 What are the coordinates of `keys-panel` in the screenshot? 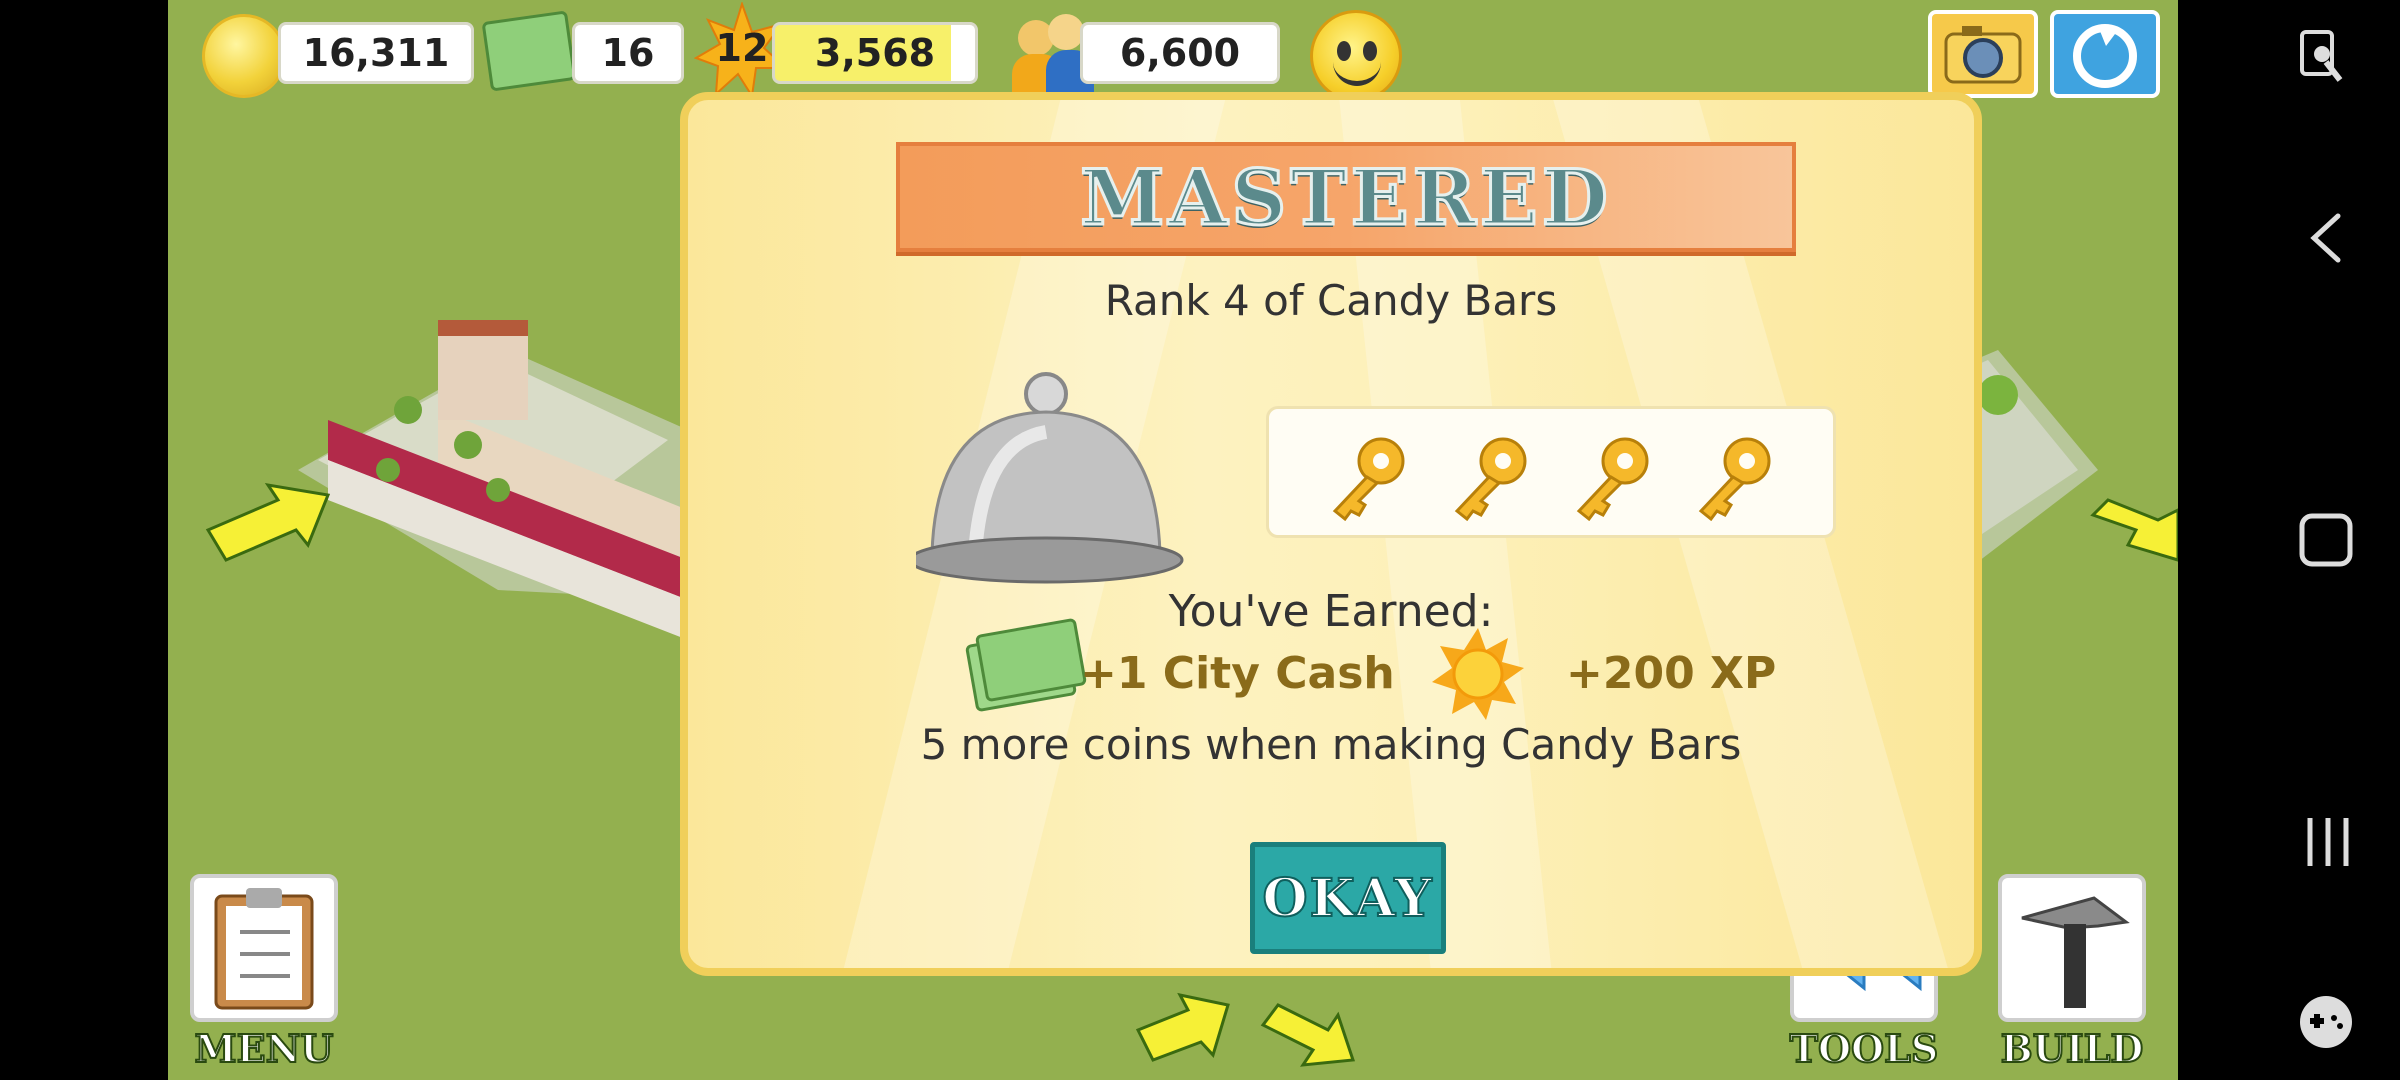 It's located at (1551, 472).